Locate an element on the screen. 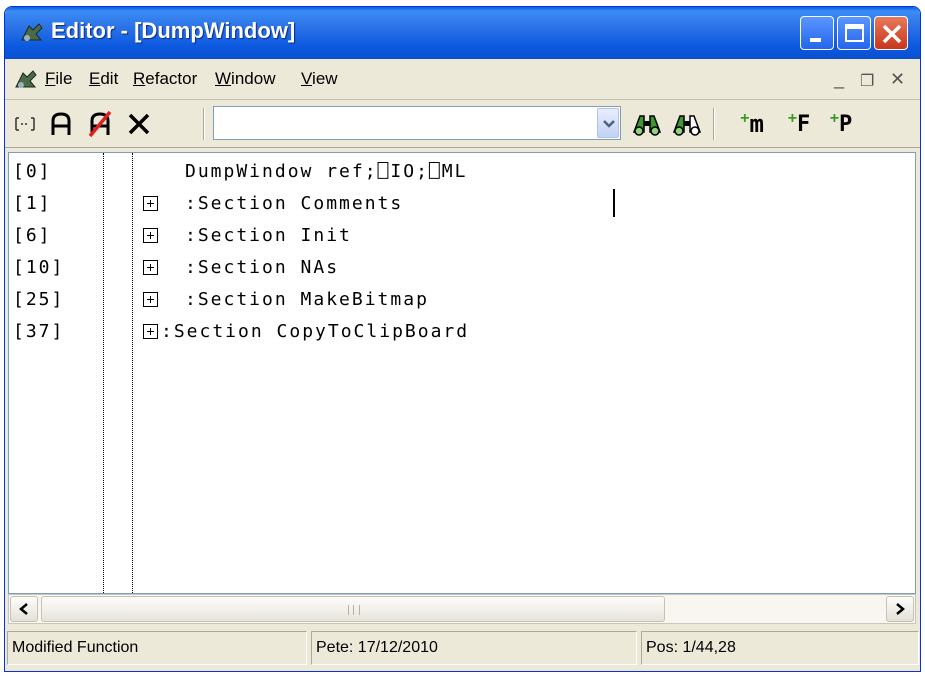  gutter-divider is located at coordinates (103, 373).